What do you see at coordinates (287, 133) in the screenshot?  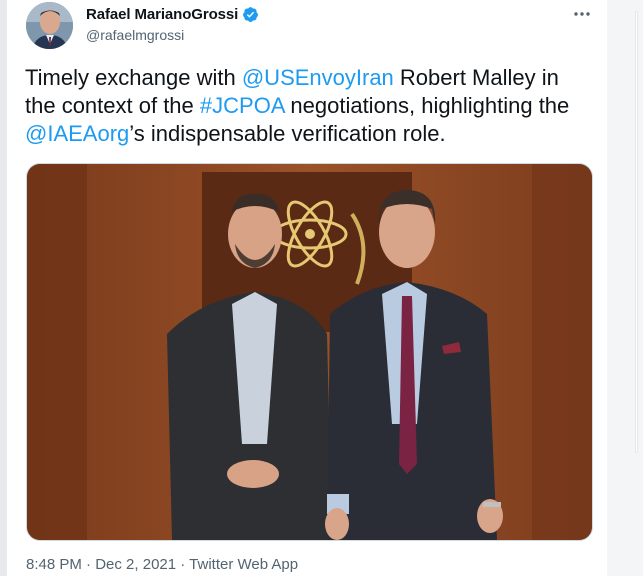 I see `tweet-text-segment: ’s indispensable verification role.` at bounding box center [287, 133].